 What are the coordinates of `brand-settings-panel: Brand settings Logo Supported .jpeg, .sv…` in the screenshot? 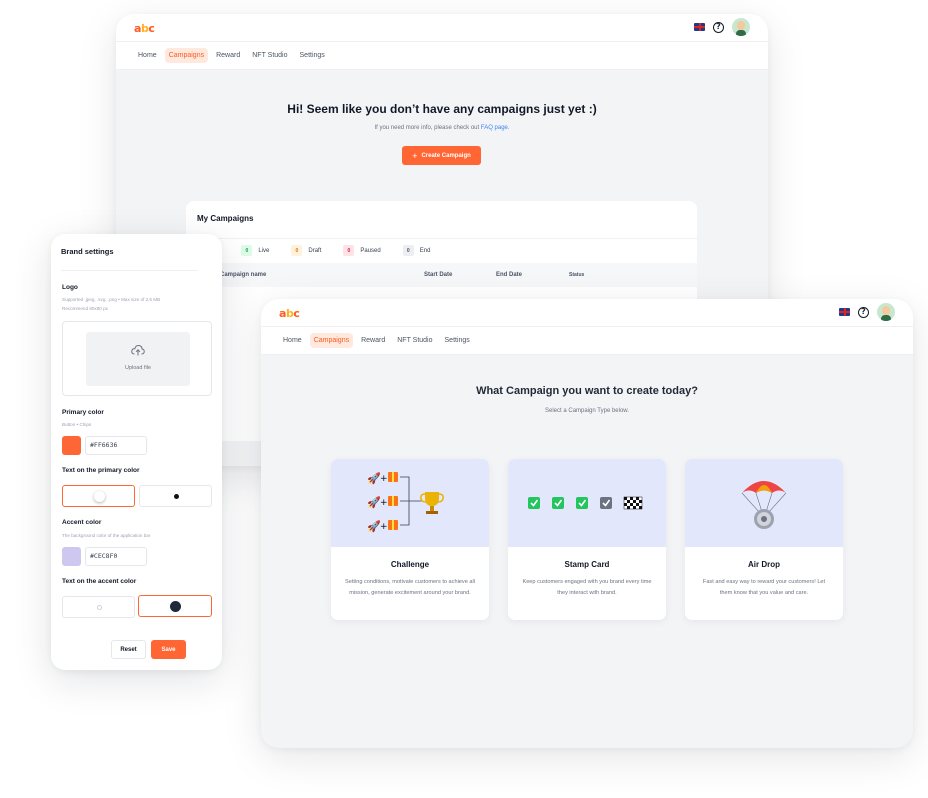 It's located at (136, 452).